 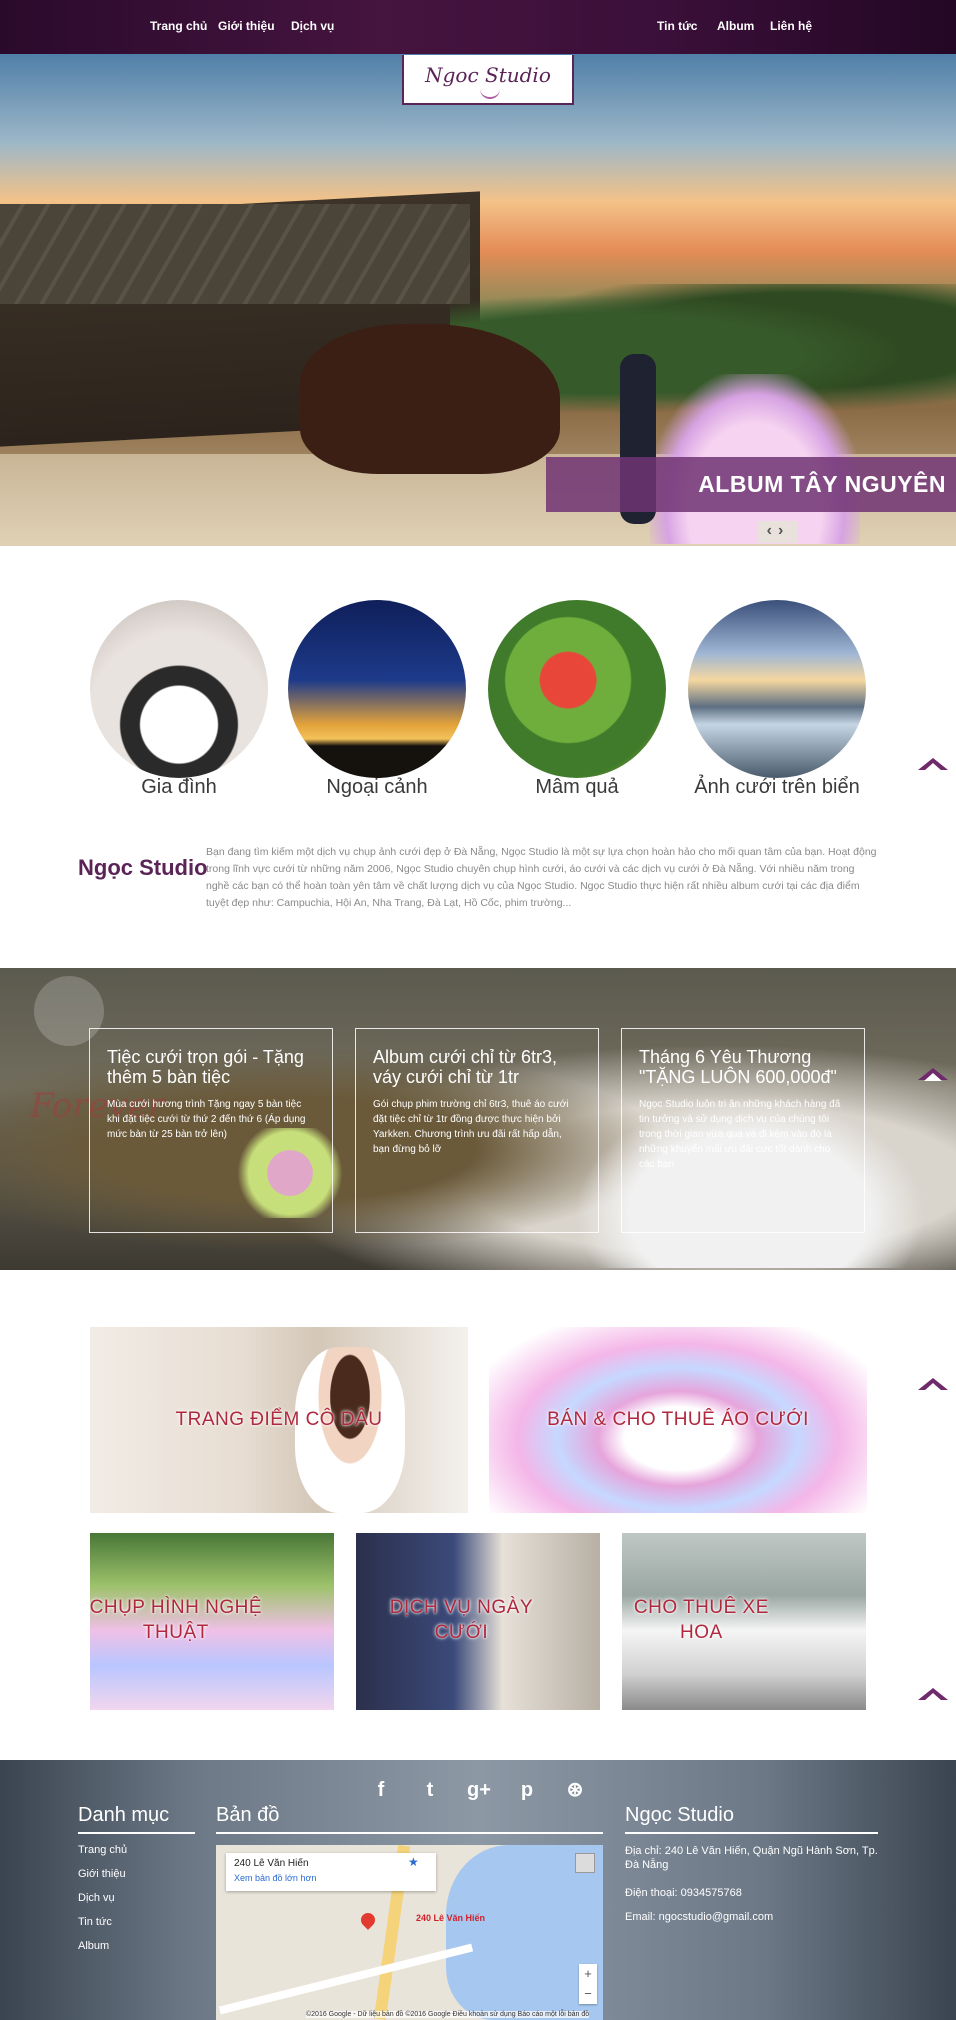 I want to click on nav-trang-chu: Trang chủ, so click(x=178, y=26).